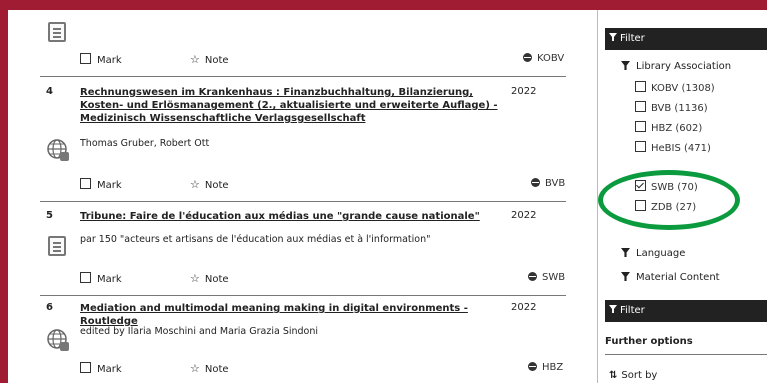 This screenshot has width=767, height=383. What do you see at coordinates (613, 375) in the screenshot?
I see `sort-icon: ⇅` at bounding box center [613, 375].